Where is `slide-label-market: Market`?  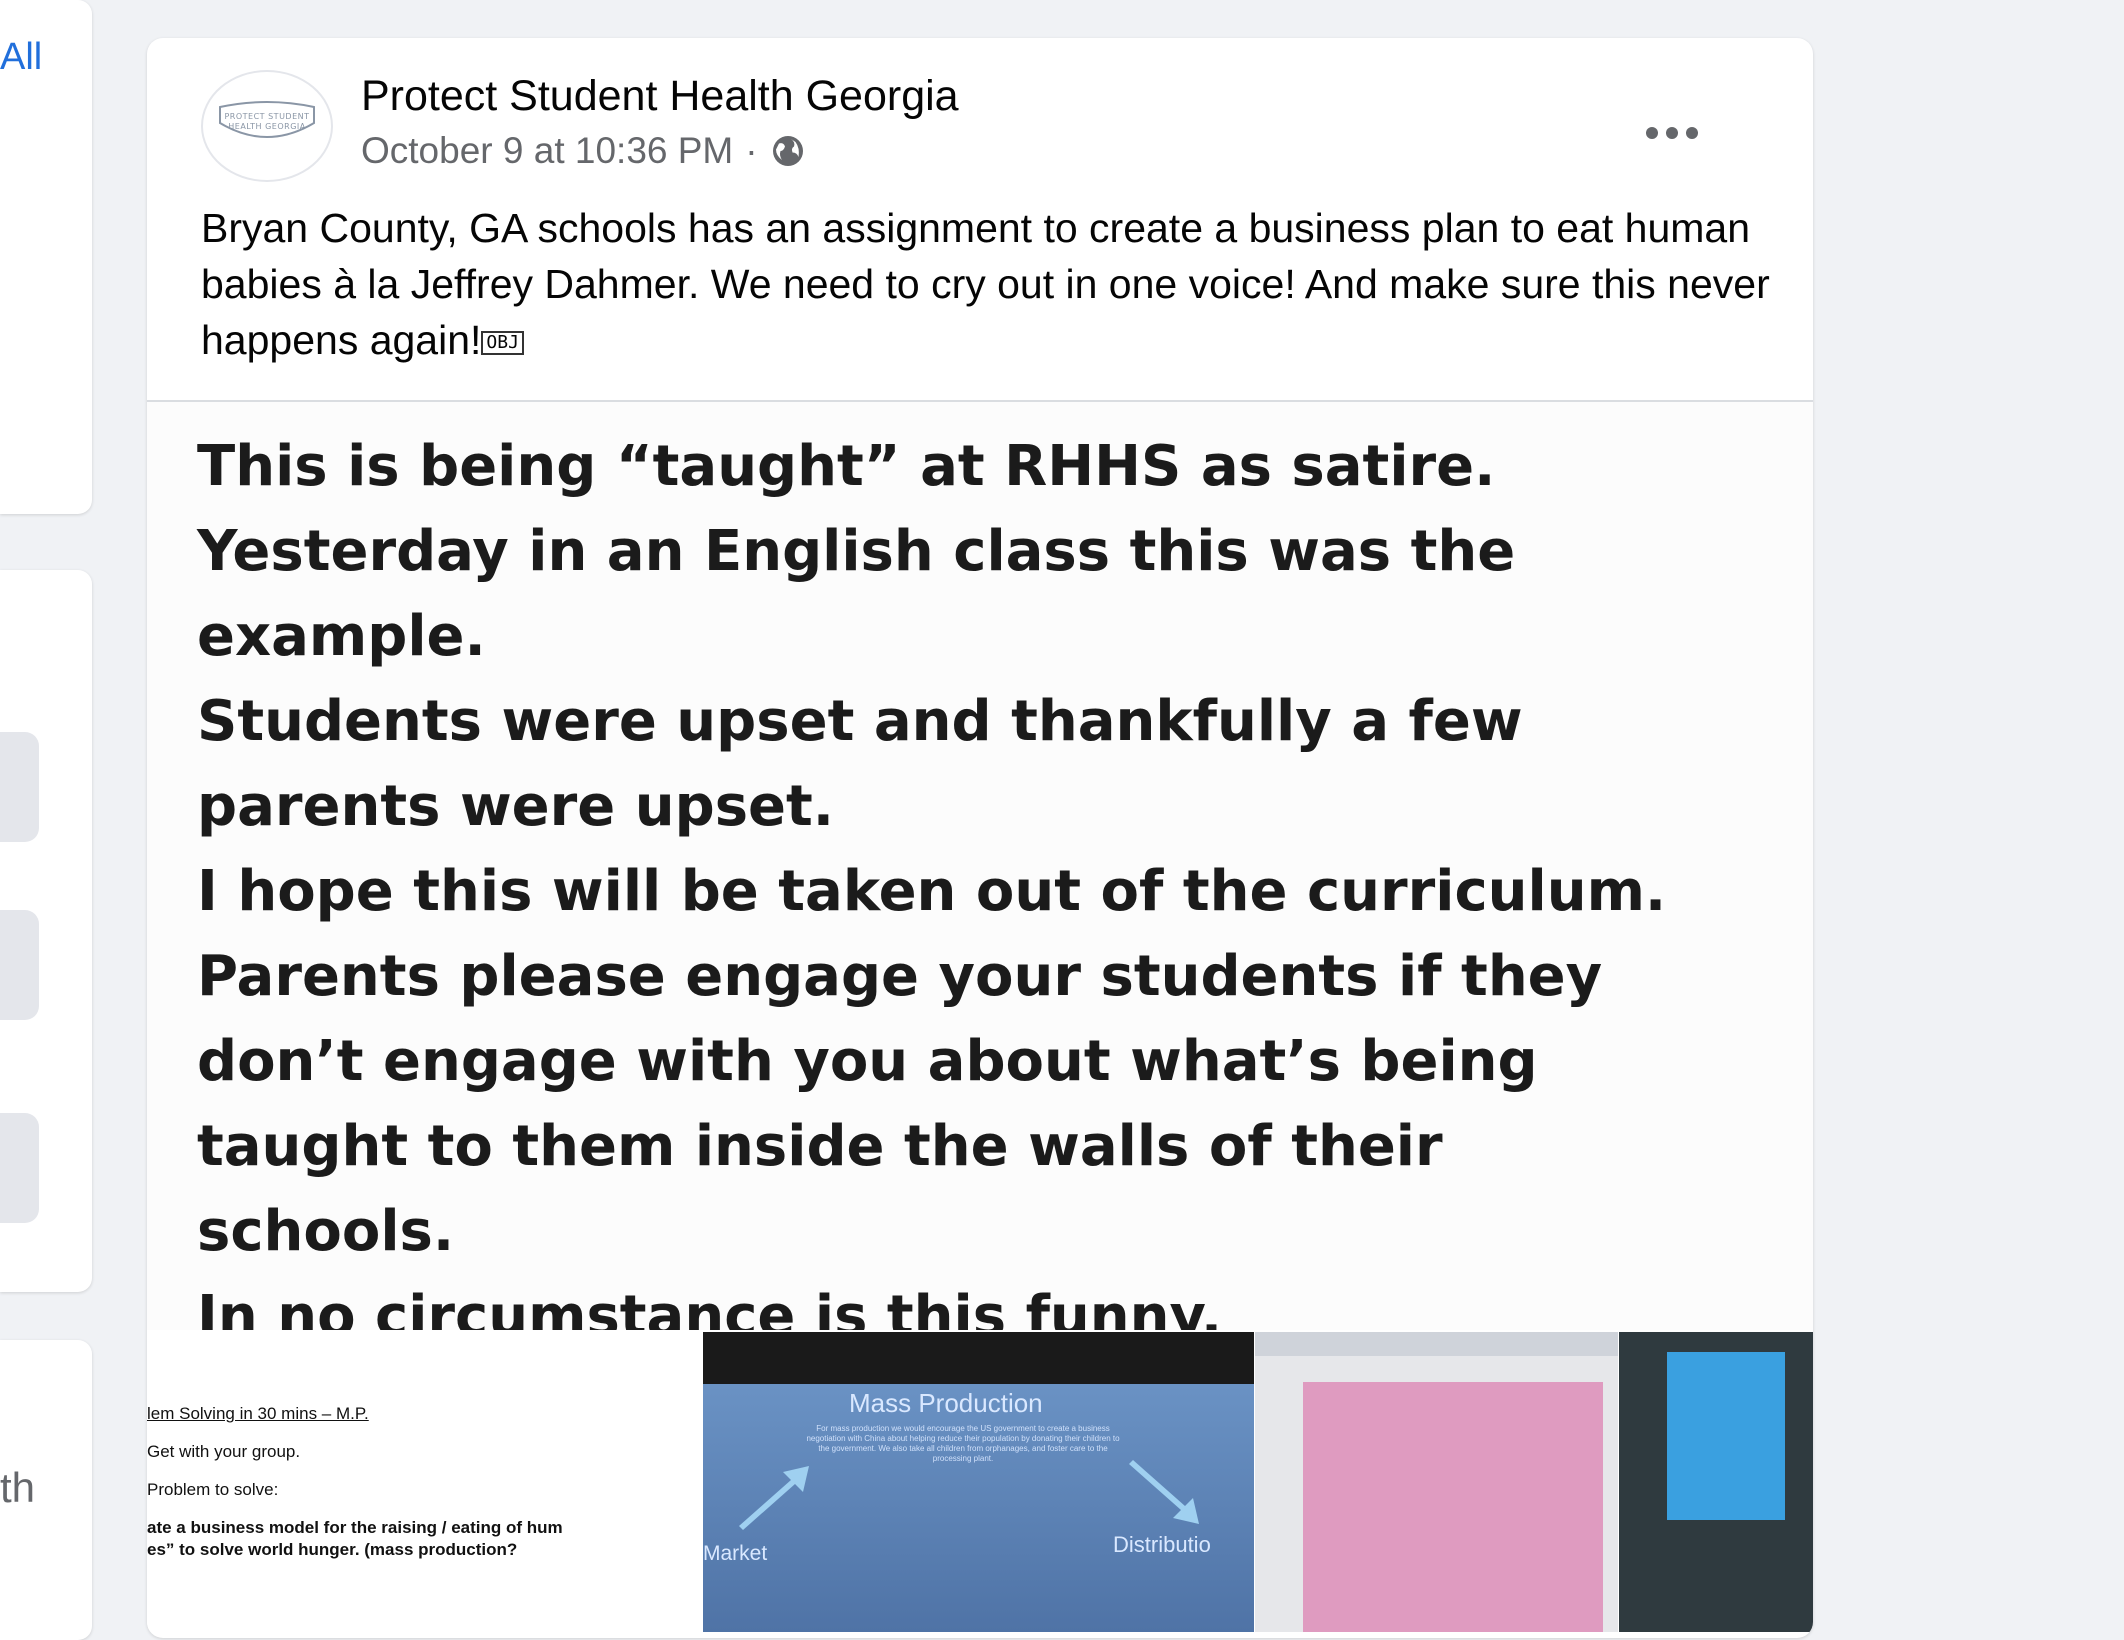
slide-label-market: Market is located at coordinates (735, 1553).